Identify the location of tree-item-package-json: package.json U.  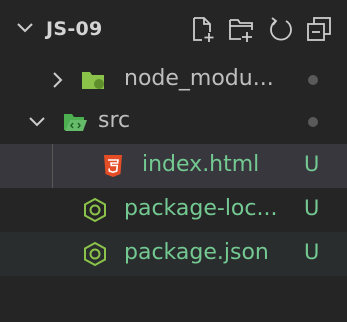
(173, 254).